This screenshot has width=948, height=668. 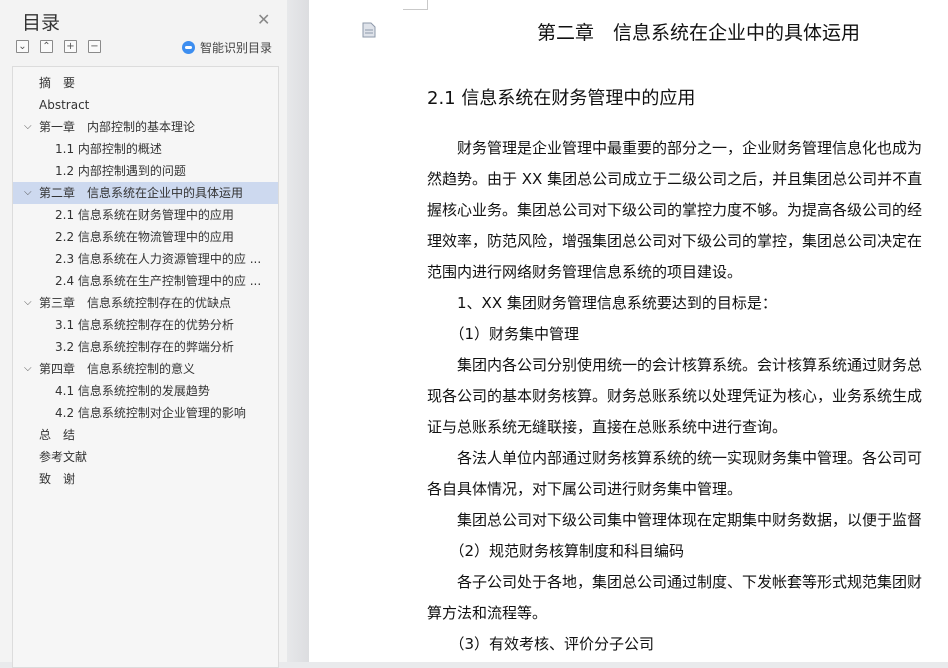 What do you see at coordinates (427, 5) in the screenshot?
I see `margin-corner-mark-v` at bounding box center [427, 5].